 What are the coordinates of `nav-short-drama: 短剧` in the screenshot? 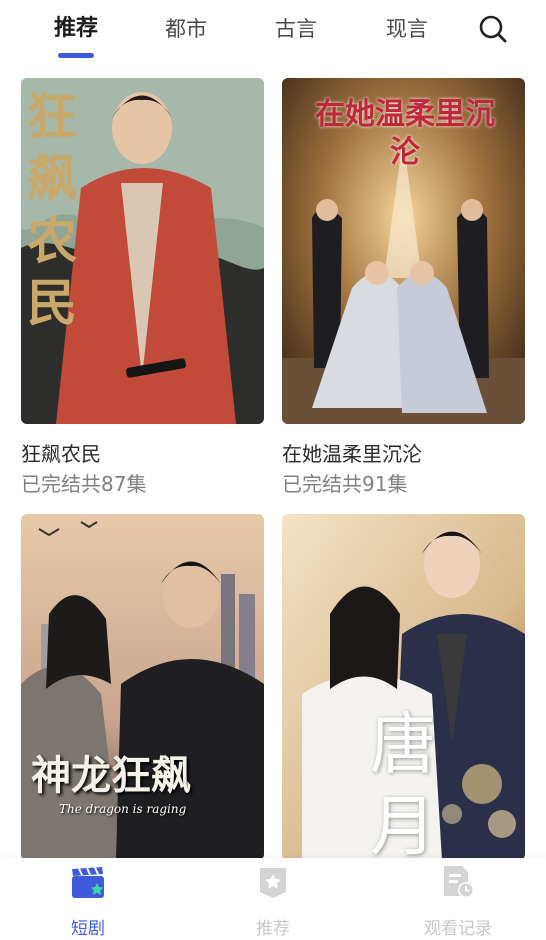 It's located at (88, 899).